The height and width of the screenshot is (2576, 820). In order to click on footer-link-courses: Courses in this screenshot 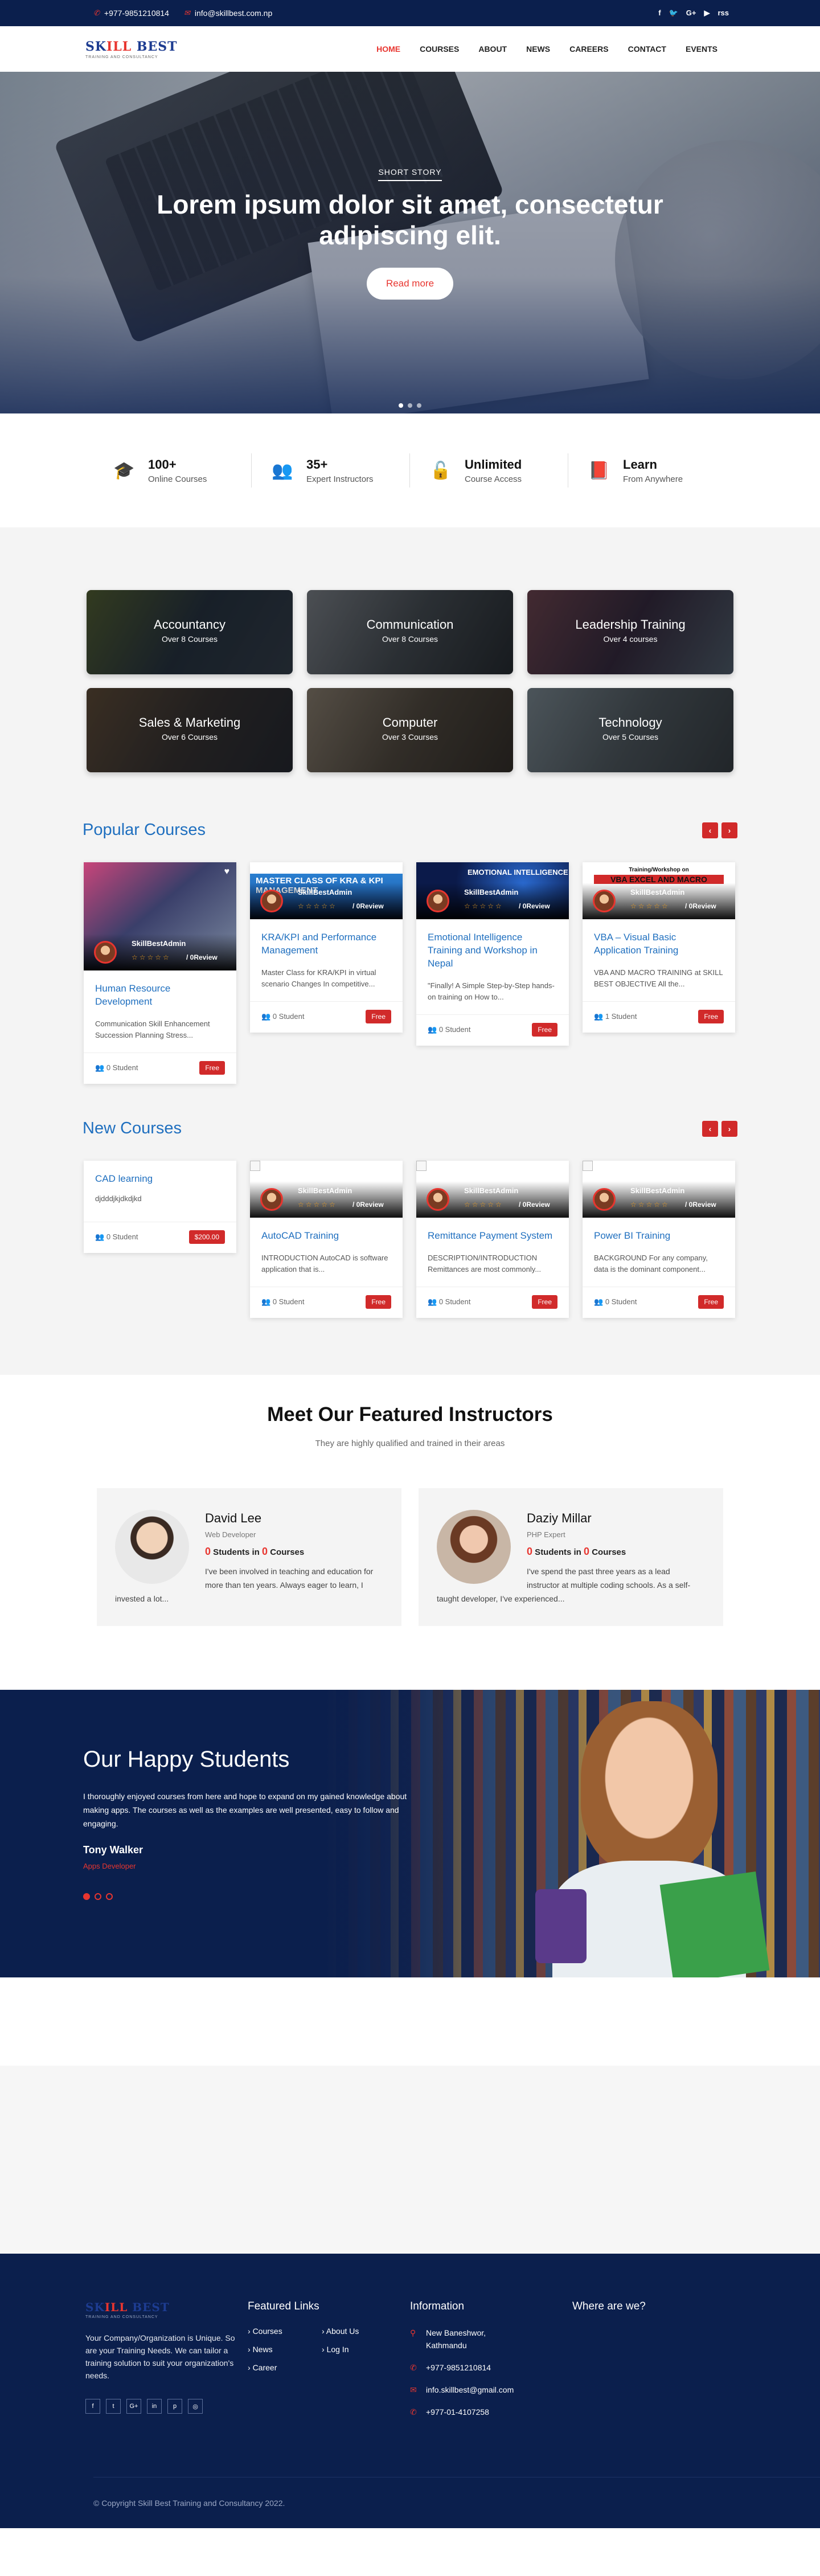, I will do `click(285, 2331)`.